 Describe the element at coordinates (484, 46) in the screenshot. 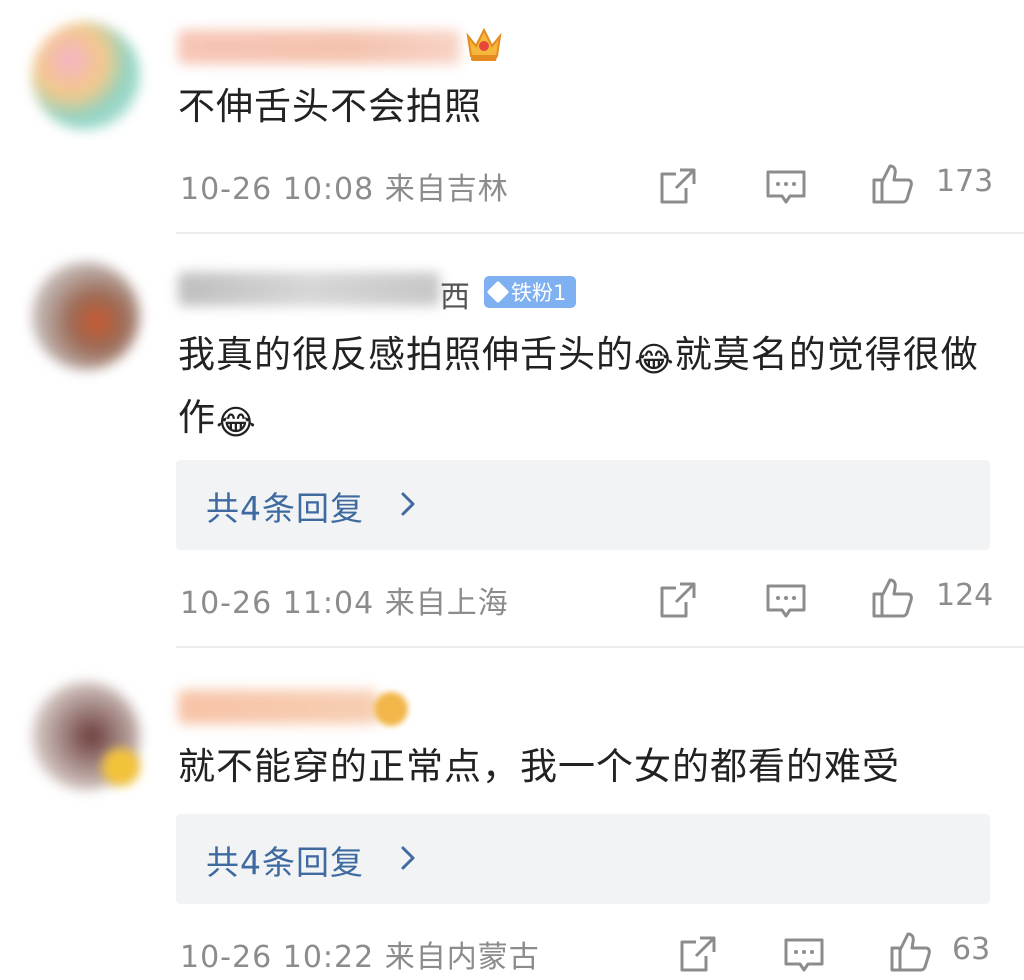

I see `crown-level-icon: 4` at that location.